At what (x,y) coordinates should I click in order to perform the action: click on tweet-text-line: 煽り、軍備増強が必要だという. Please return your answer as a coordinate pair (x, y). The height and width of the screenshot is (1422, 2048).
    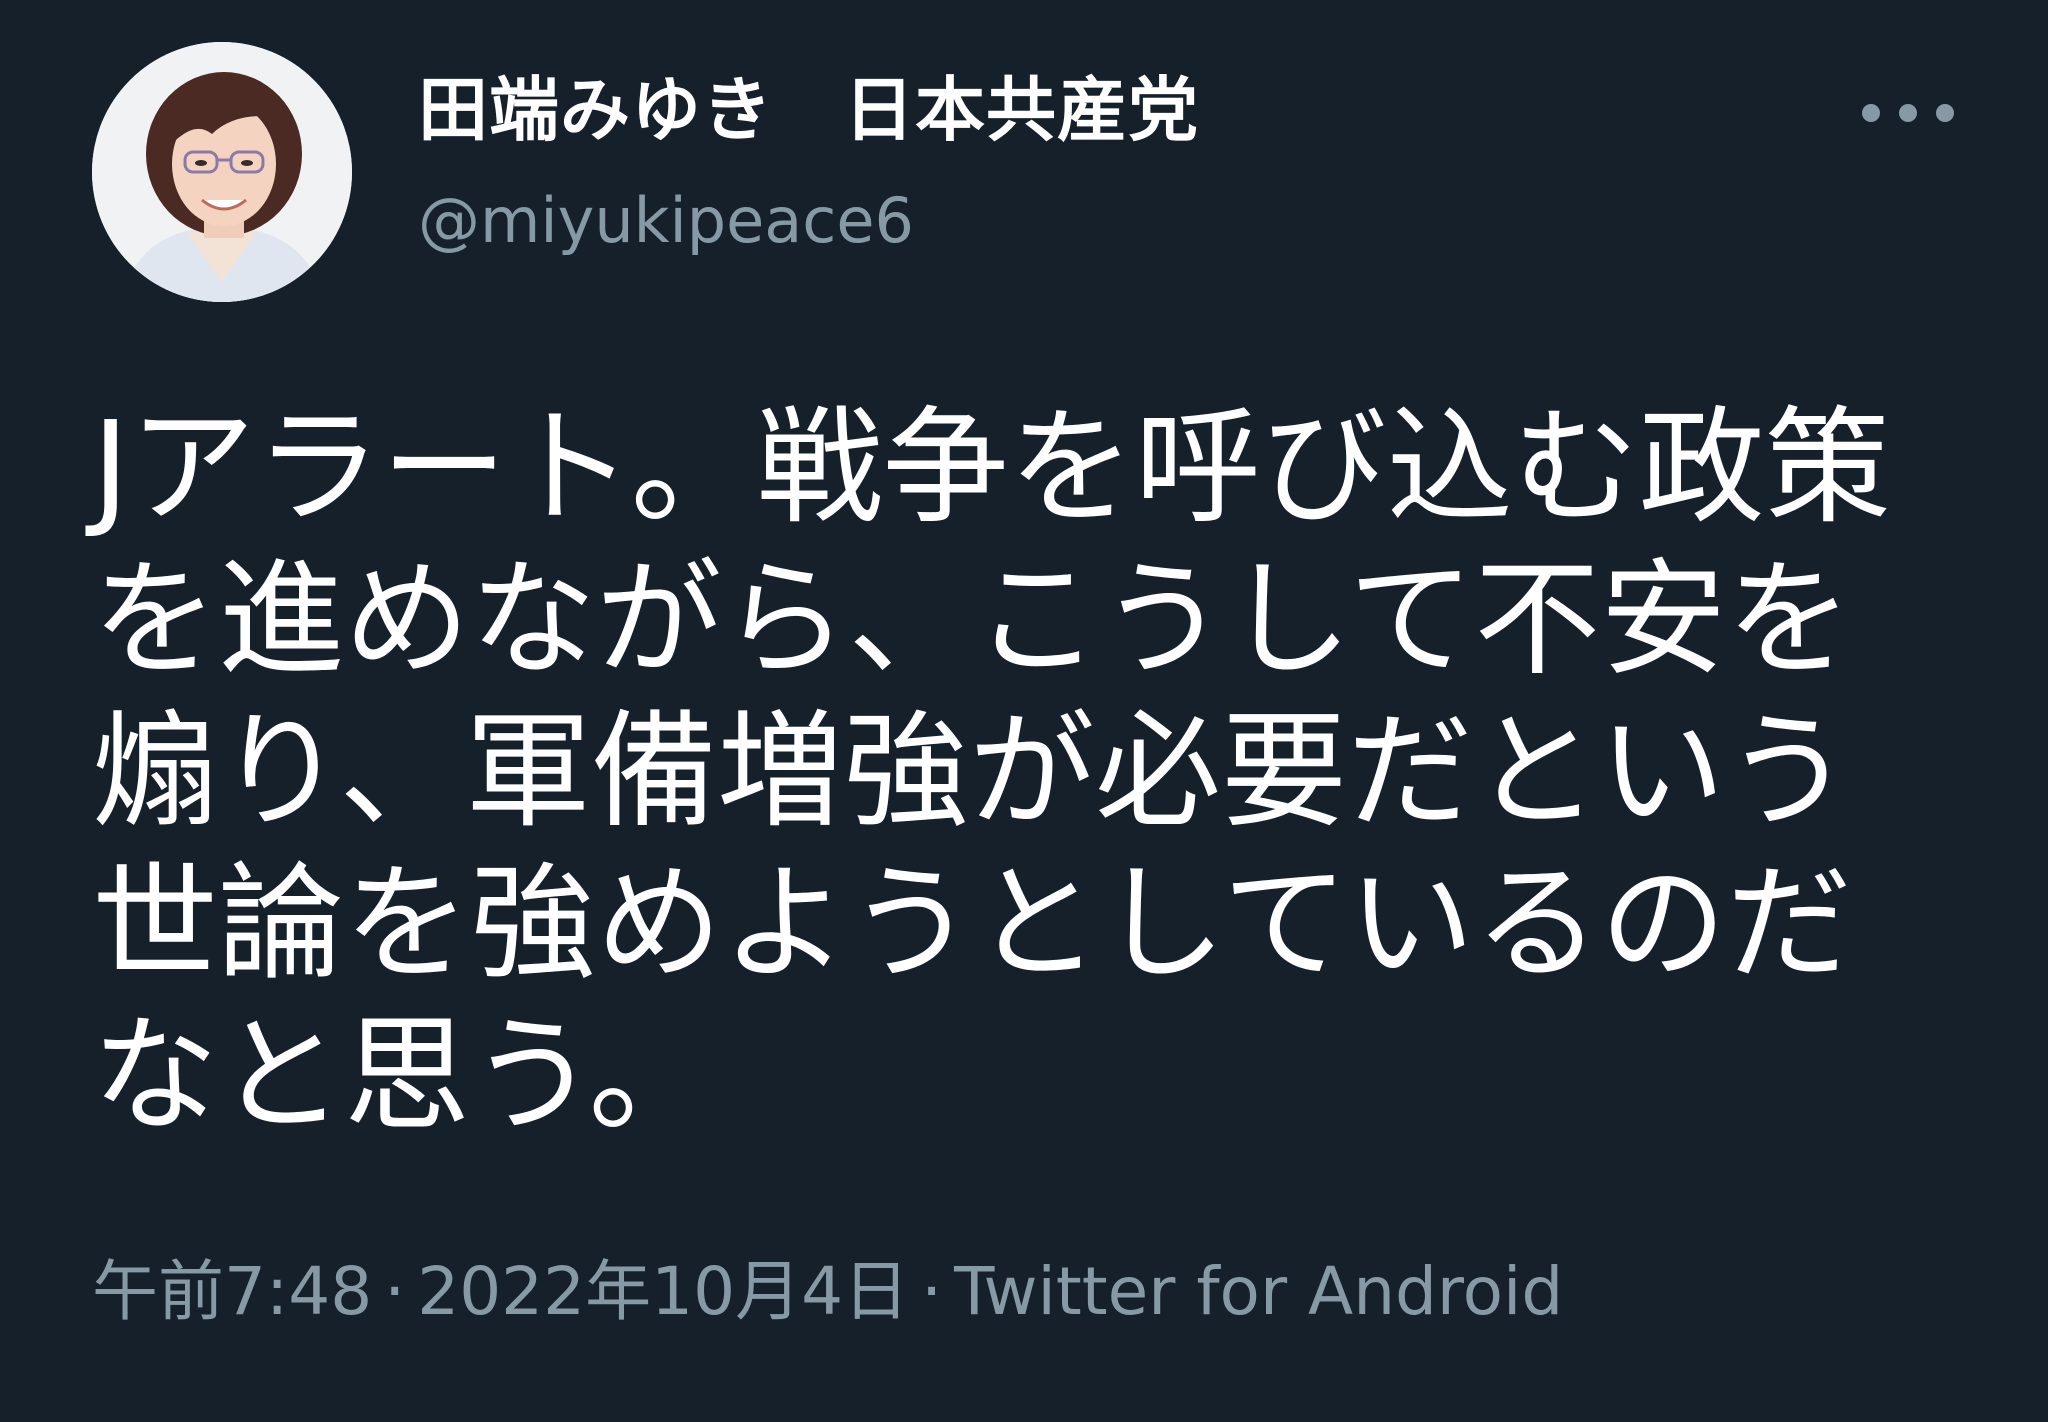
    Looking at the image, I should click on (971, 771).